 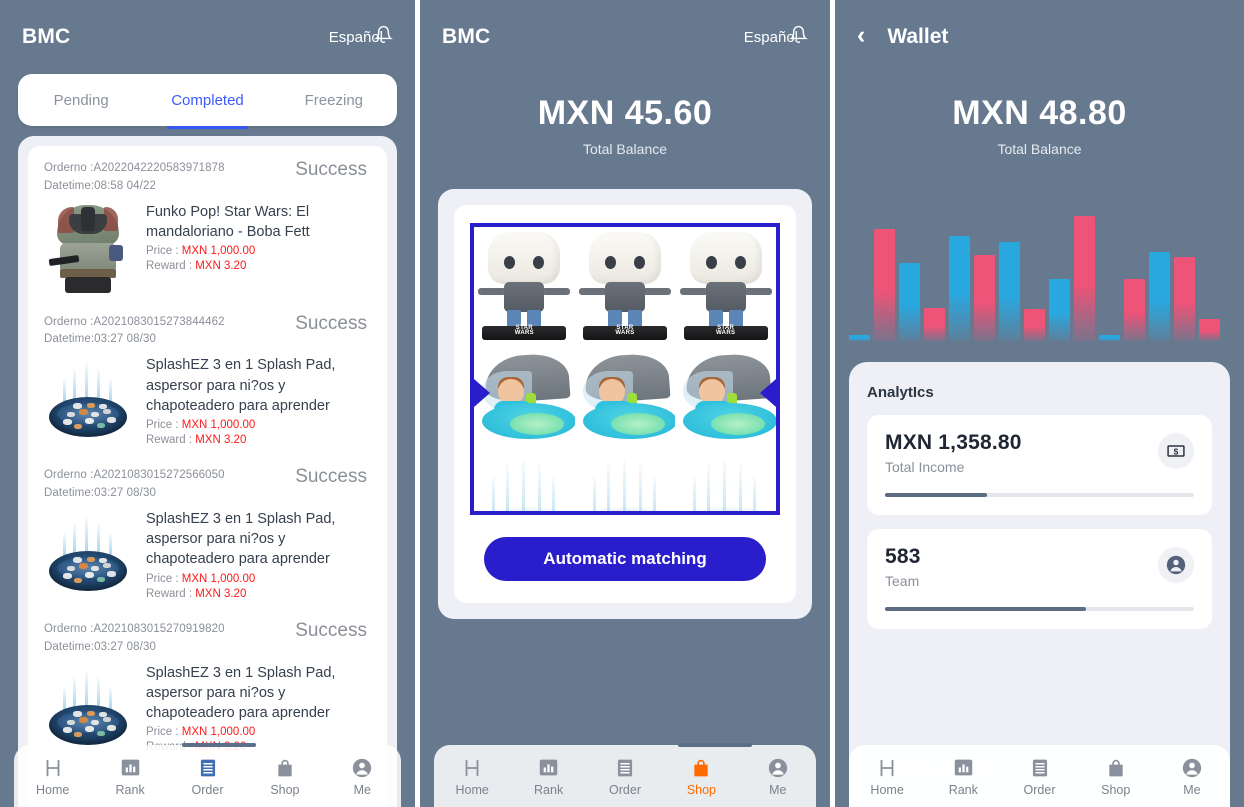 I want to click on chevron-left-icon: ‹, so click(x=861, y=35).